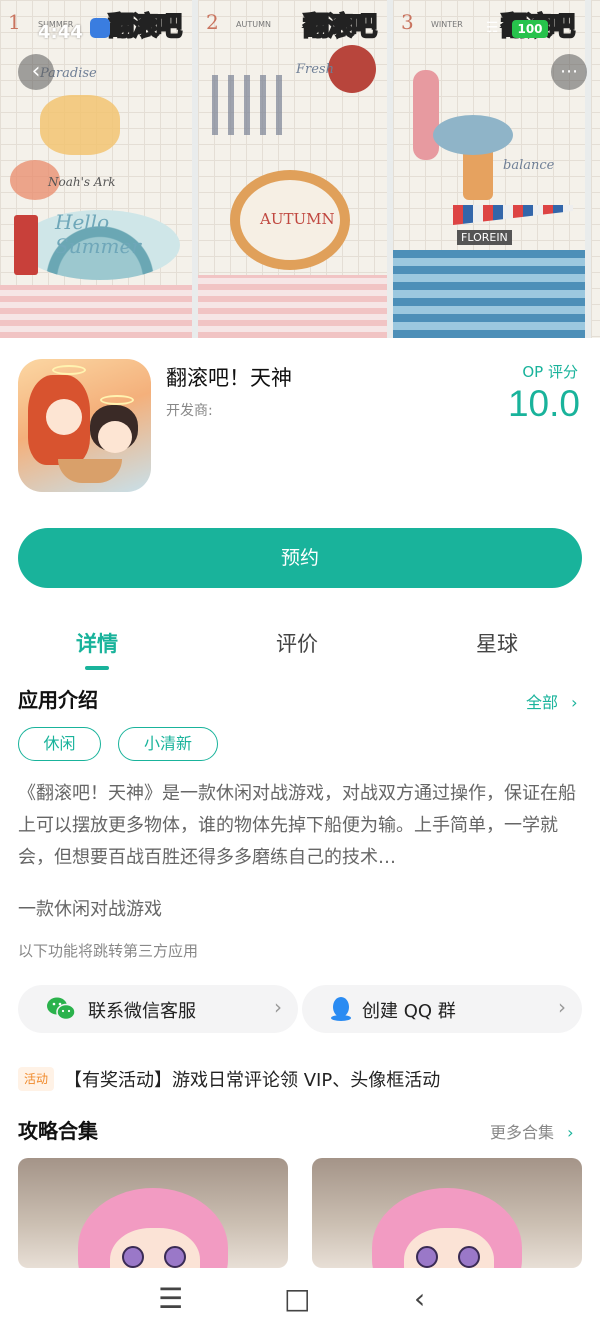  I want to click on more-guides-link: 更多合集 ›, so click(532, 1131).